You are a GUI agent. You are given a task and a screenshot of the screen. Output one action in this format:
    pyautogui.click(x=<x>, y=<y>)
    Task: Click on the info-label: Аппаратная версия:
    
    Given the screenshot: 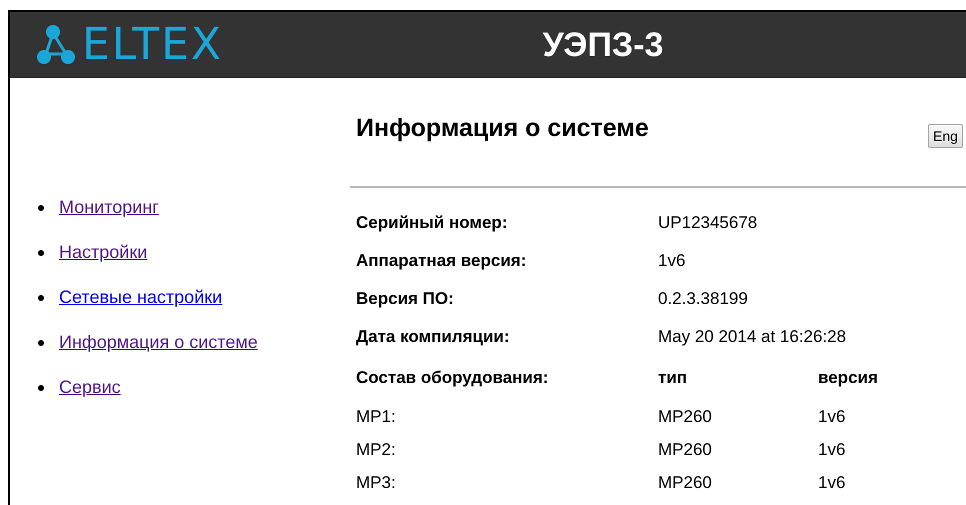 What is the action you would take?
    pyautogui.click(x=442, y=261)
    